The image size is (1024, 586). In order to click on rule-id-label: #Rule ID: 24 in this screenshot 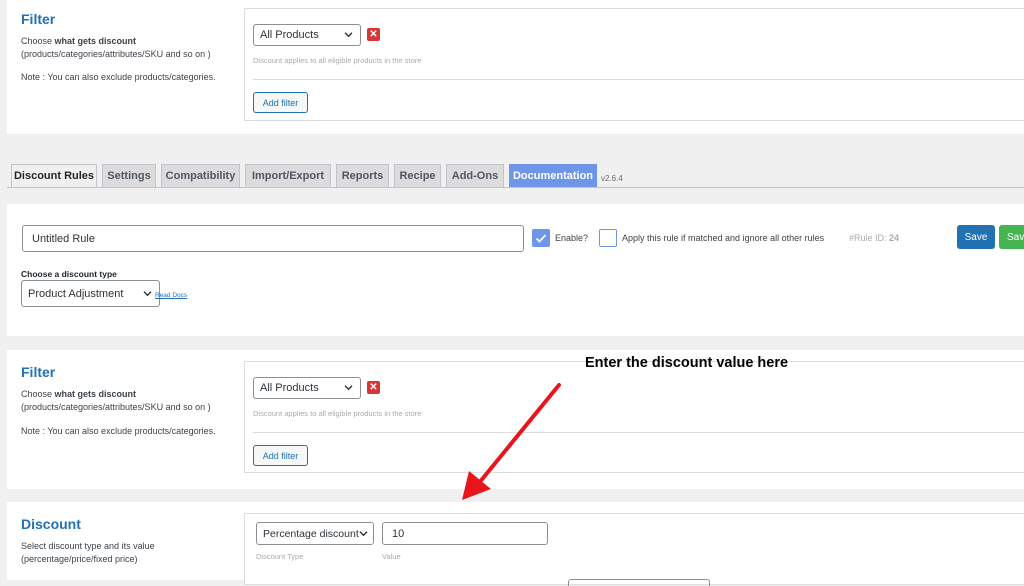, I will do `click(874, 238)`.